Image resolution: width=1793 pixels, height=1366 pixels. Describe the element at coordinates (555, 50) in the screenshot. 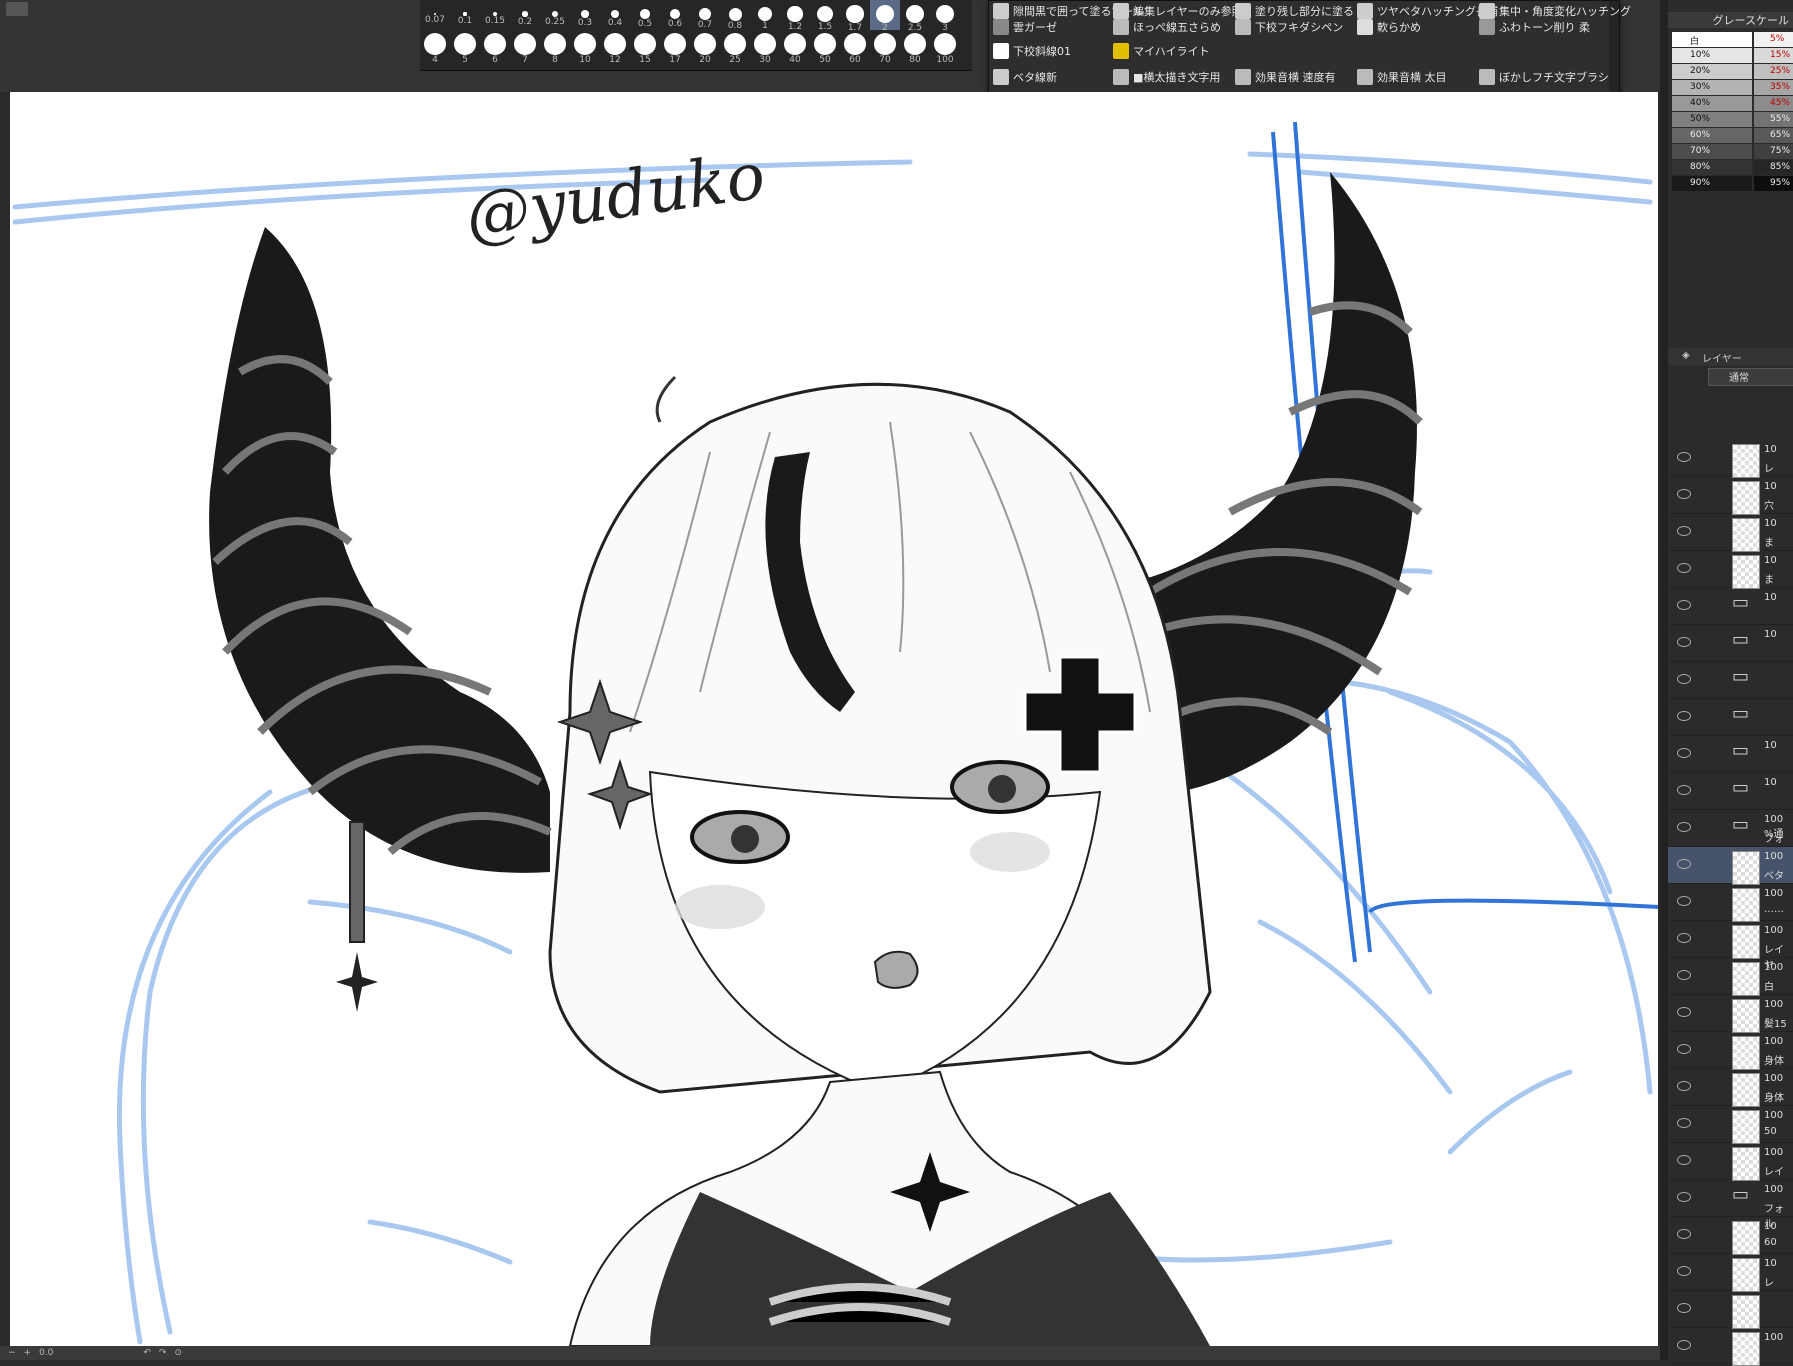

I see `size-option-8: 8` at that location.